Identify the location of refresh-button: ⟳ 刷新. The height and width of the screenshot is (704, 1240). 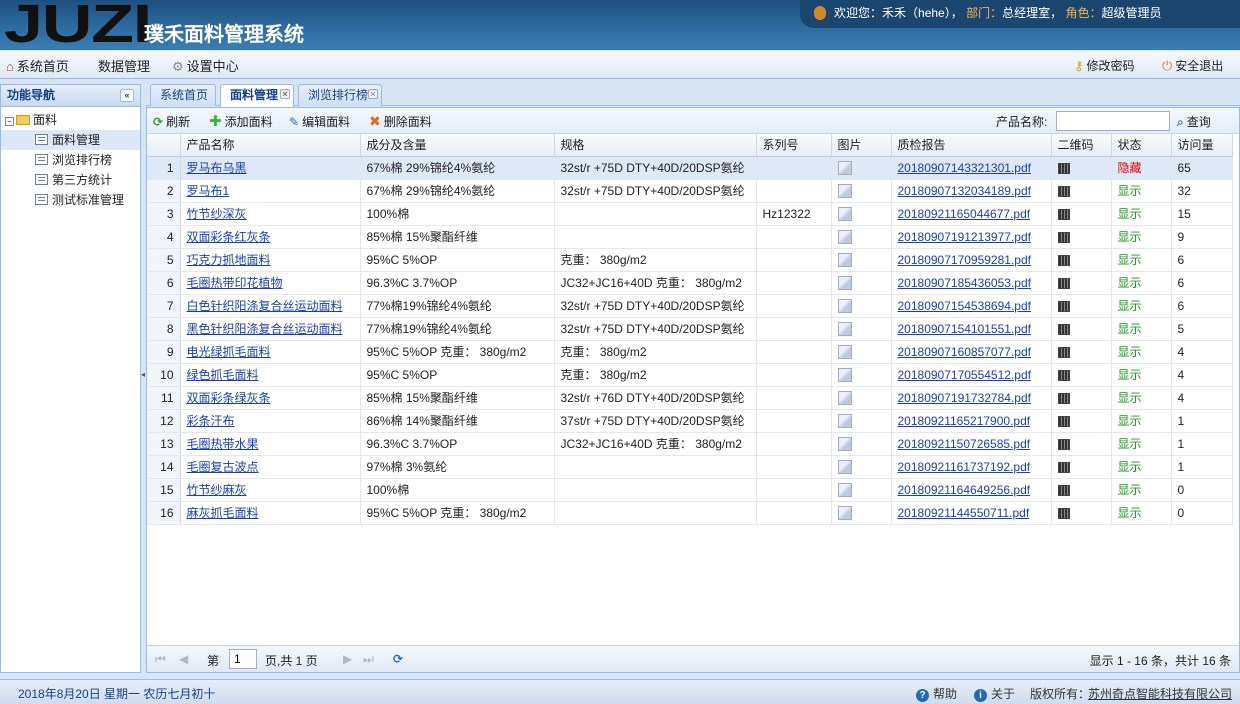
(171, 121).